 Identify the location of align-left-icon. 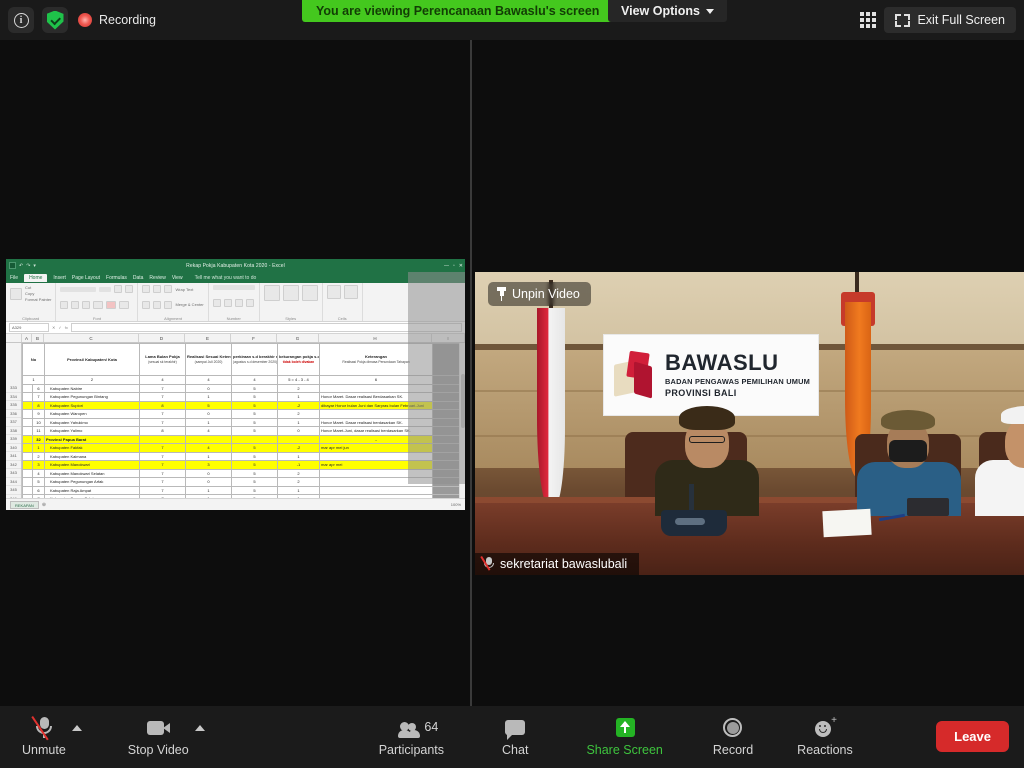
(146, 304).